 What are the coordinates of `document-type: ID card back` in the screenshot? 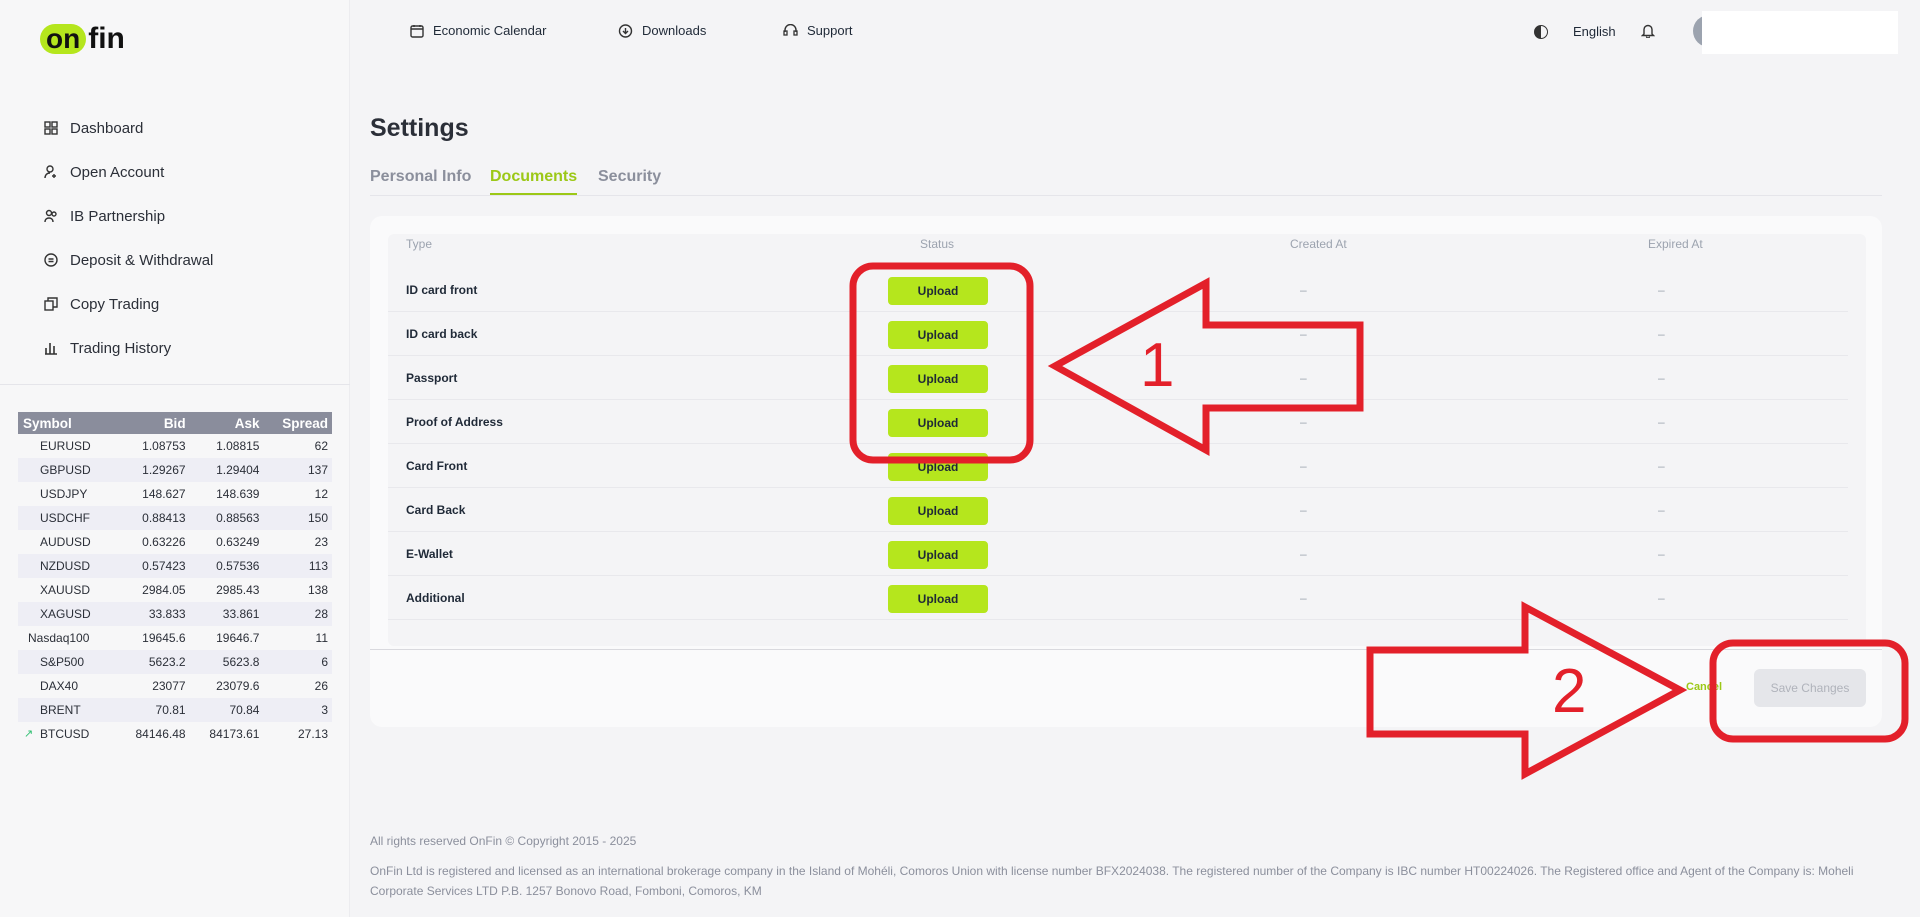 It's located at (442, 334).